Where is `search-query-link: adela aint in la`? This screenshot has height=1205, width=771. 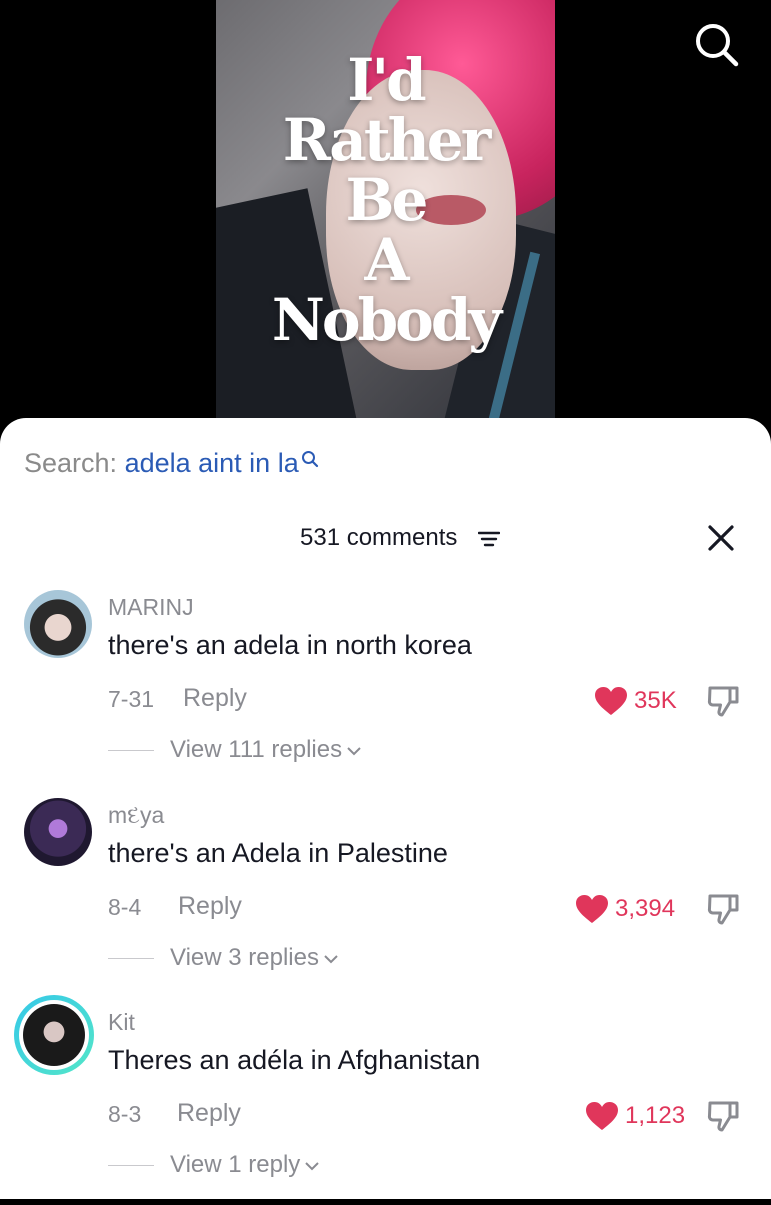 search-query-link: adela aint in la is located at coordinates (212, 463).